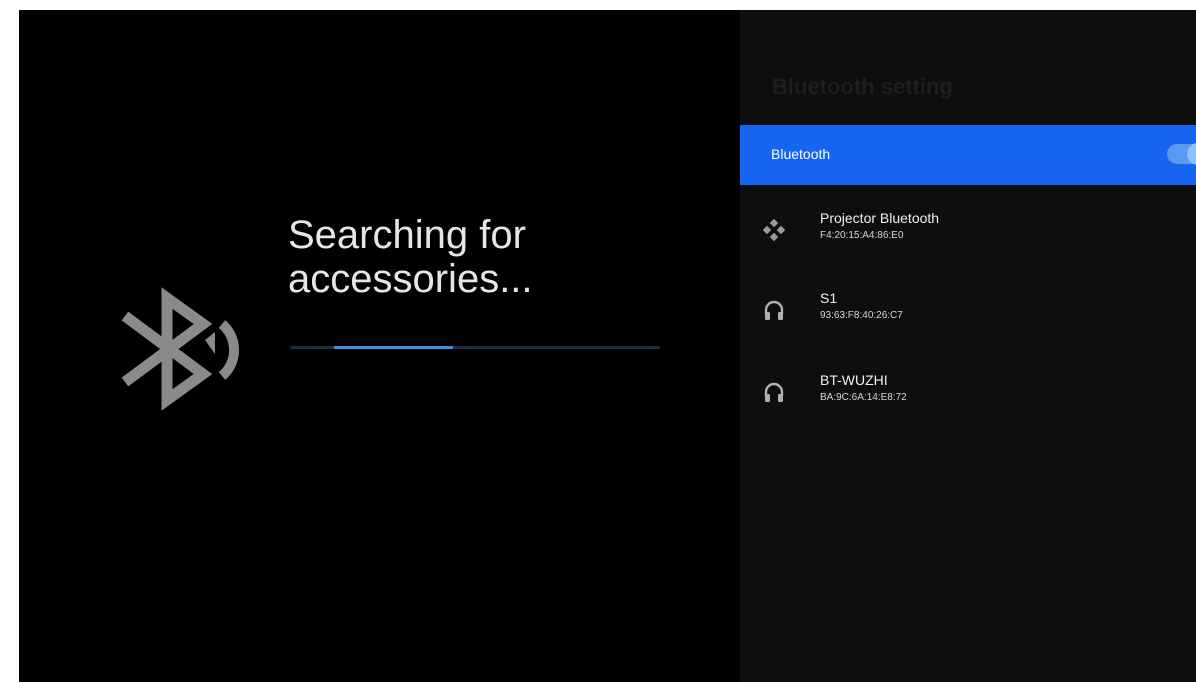  I want to click on bluetooth-toggle-row: Bluetooth, so click(968, 155).